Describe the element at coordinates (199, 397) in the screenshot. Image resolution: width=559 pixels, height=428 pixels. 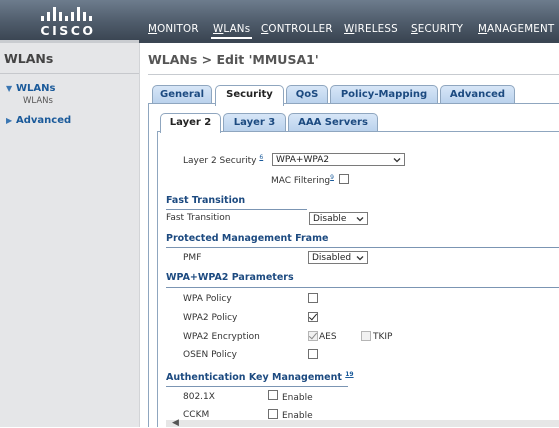
I see `dot1x-label: 802.1X` at that location.